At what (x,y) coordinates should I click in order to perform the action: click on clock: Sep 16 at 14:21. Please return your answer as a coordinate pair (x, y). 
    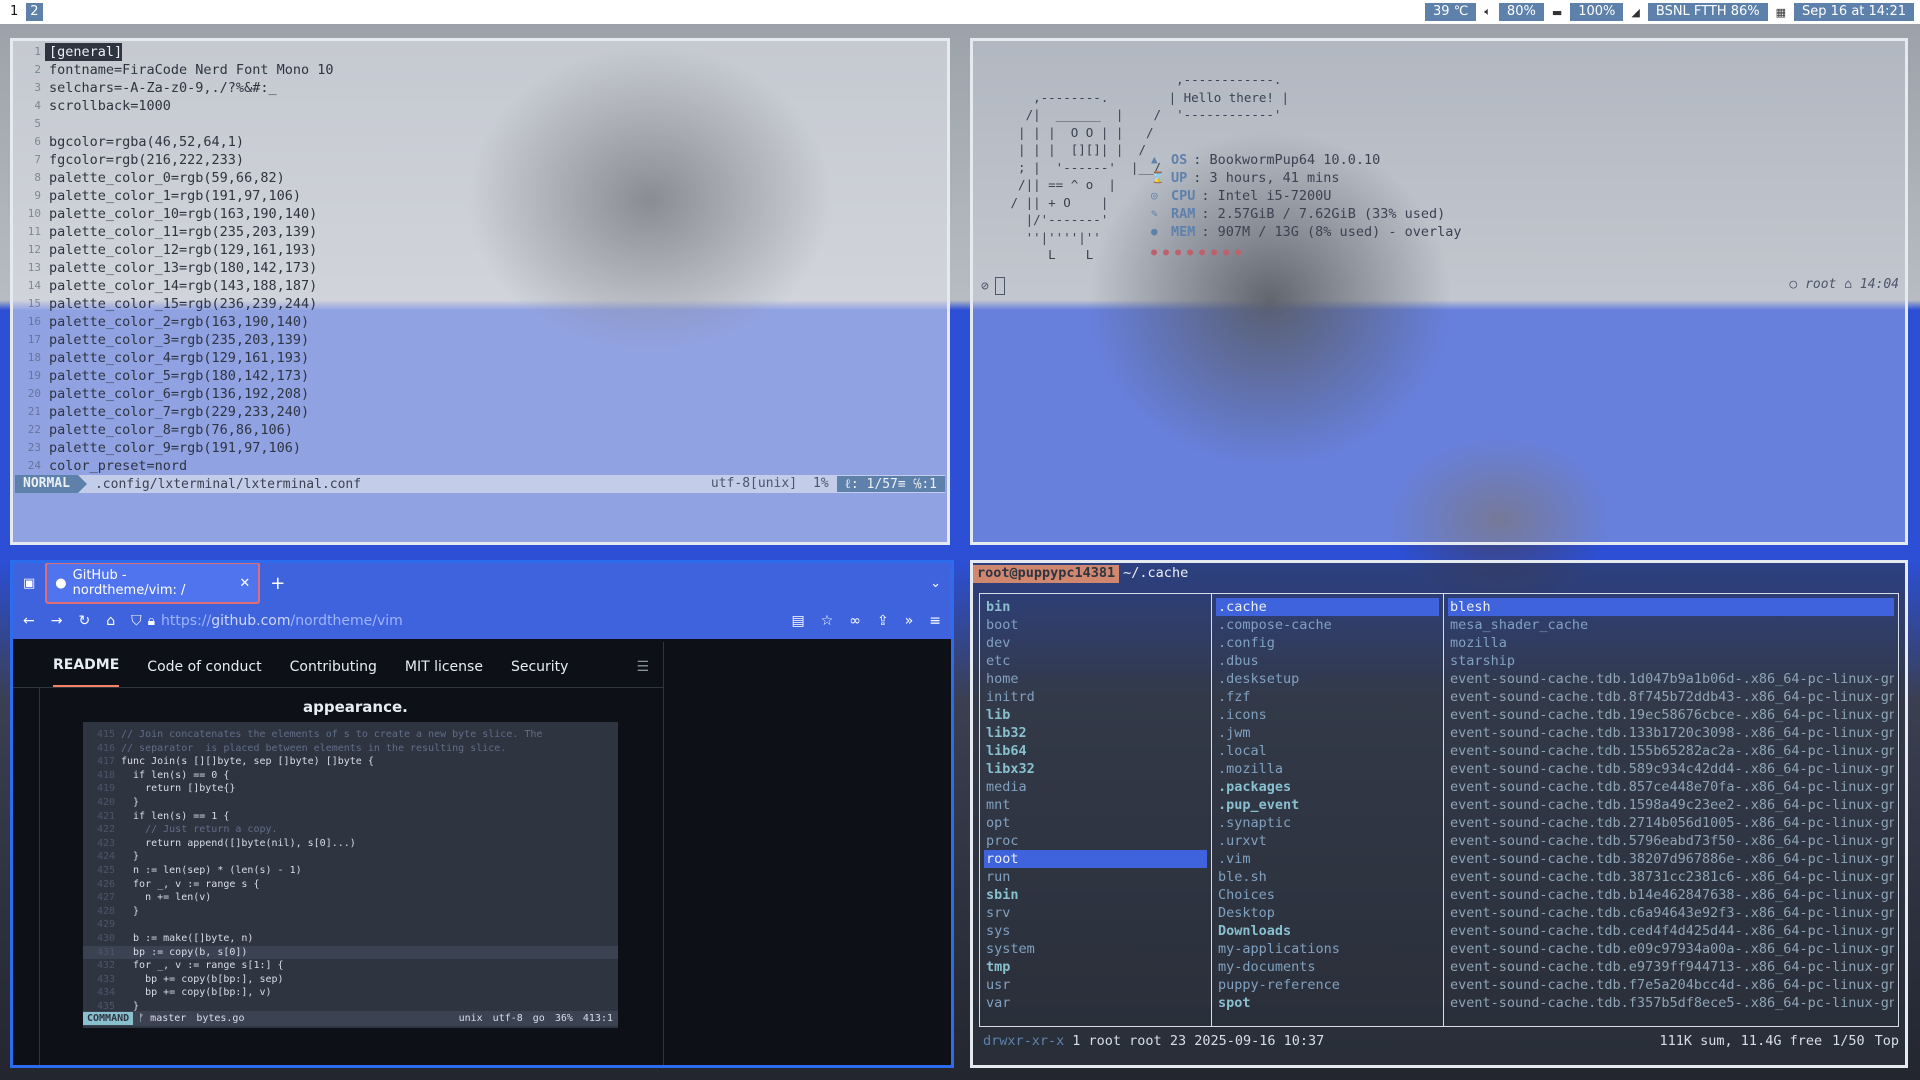
    Looking at the image, I should click on (1854, 12).